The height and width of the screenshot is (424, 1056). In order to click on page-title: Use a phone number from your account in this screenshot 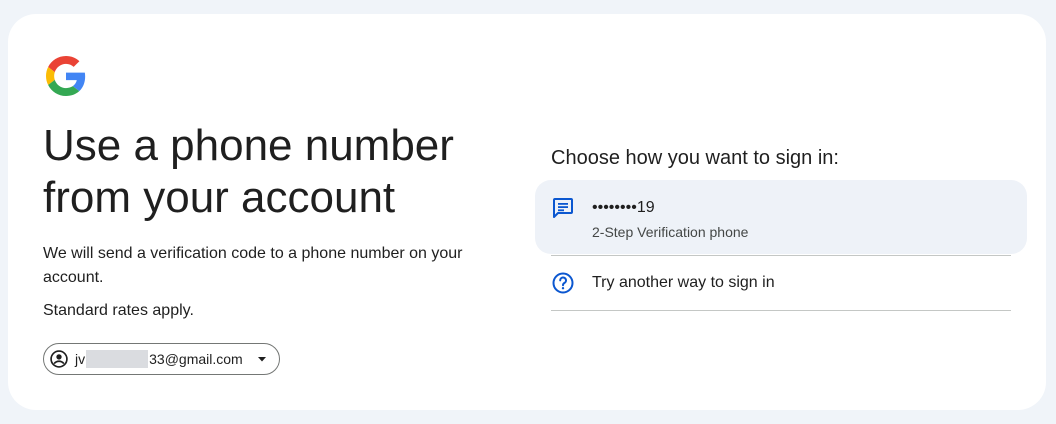, I will do `click(273, 172)`.